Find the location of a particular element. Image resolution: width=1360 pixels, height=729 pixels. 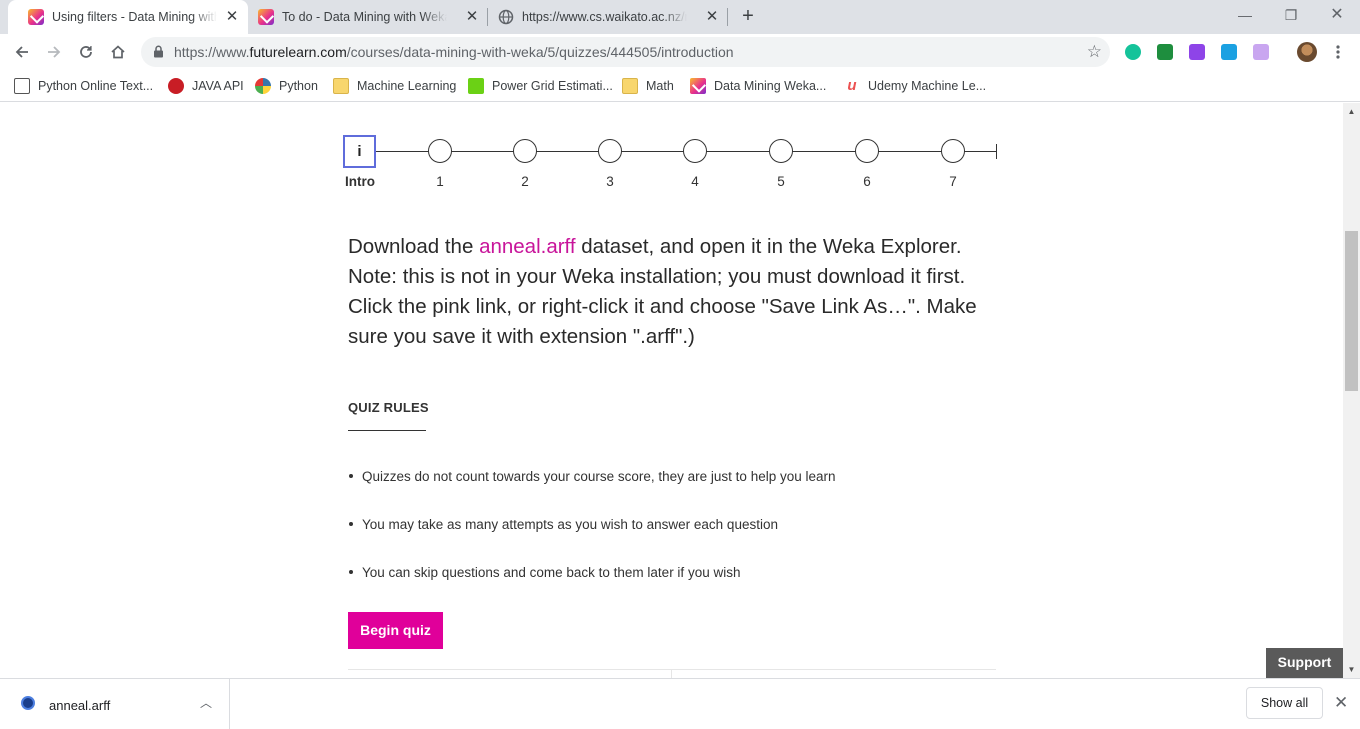

globe-icon is located at coordinates (506, 17).